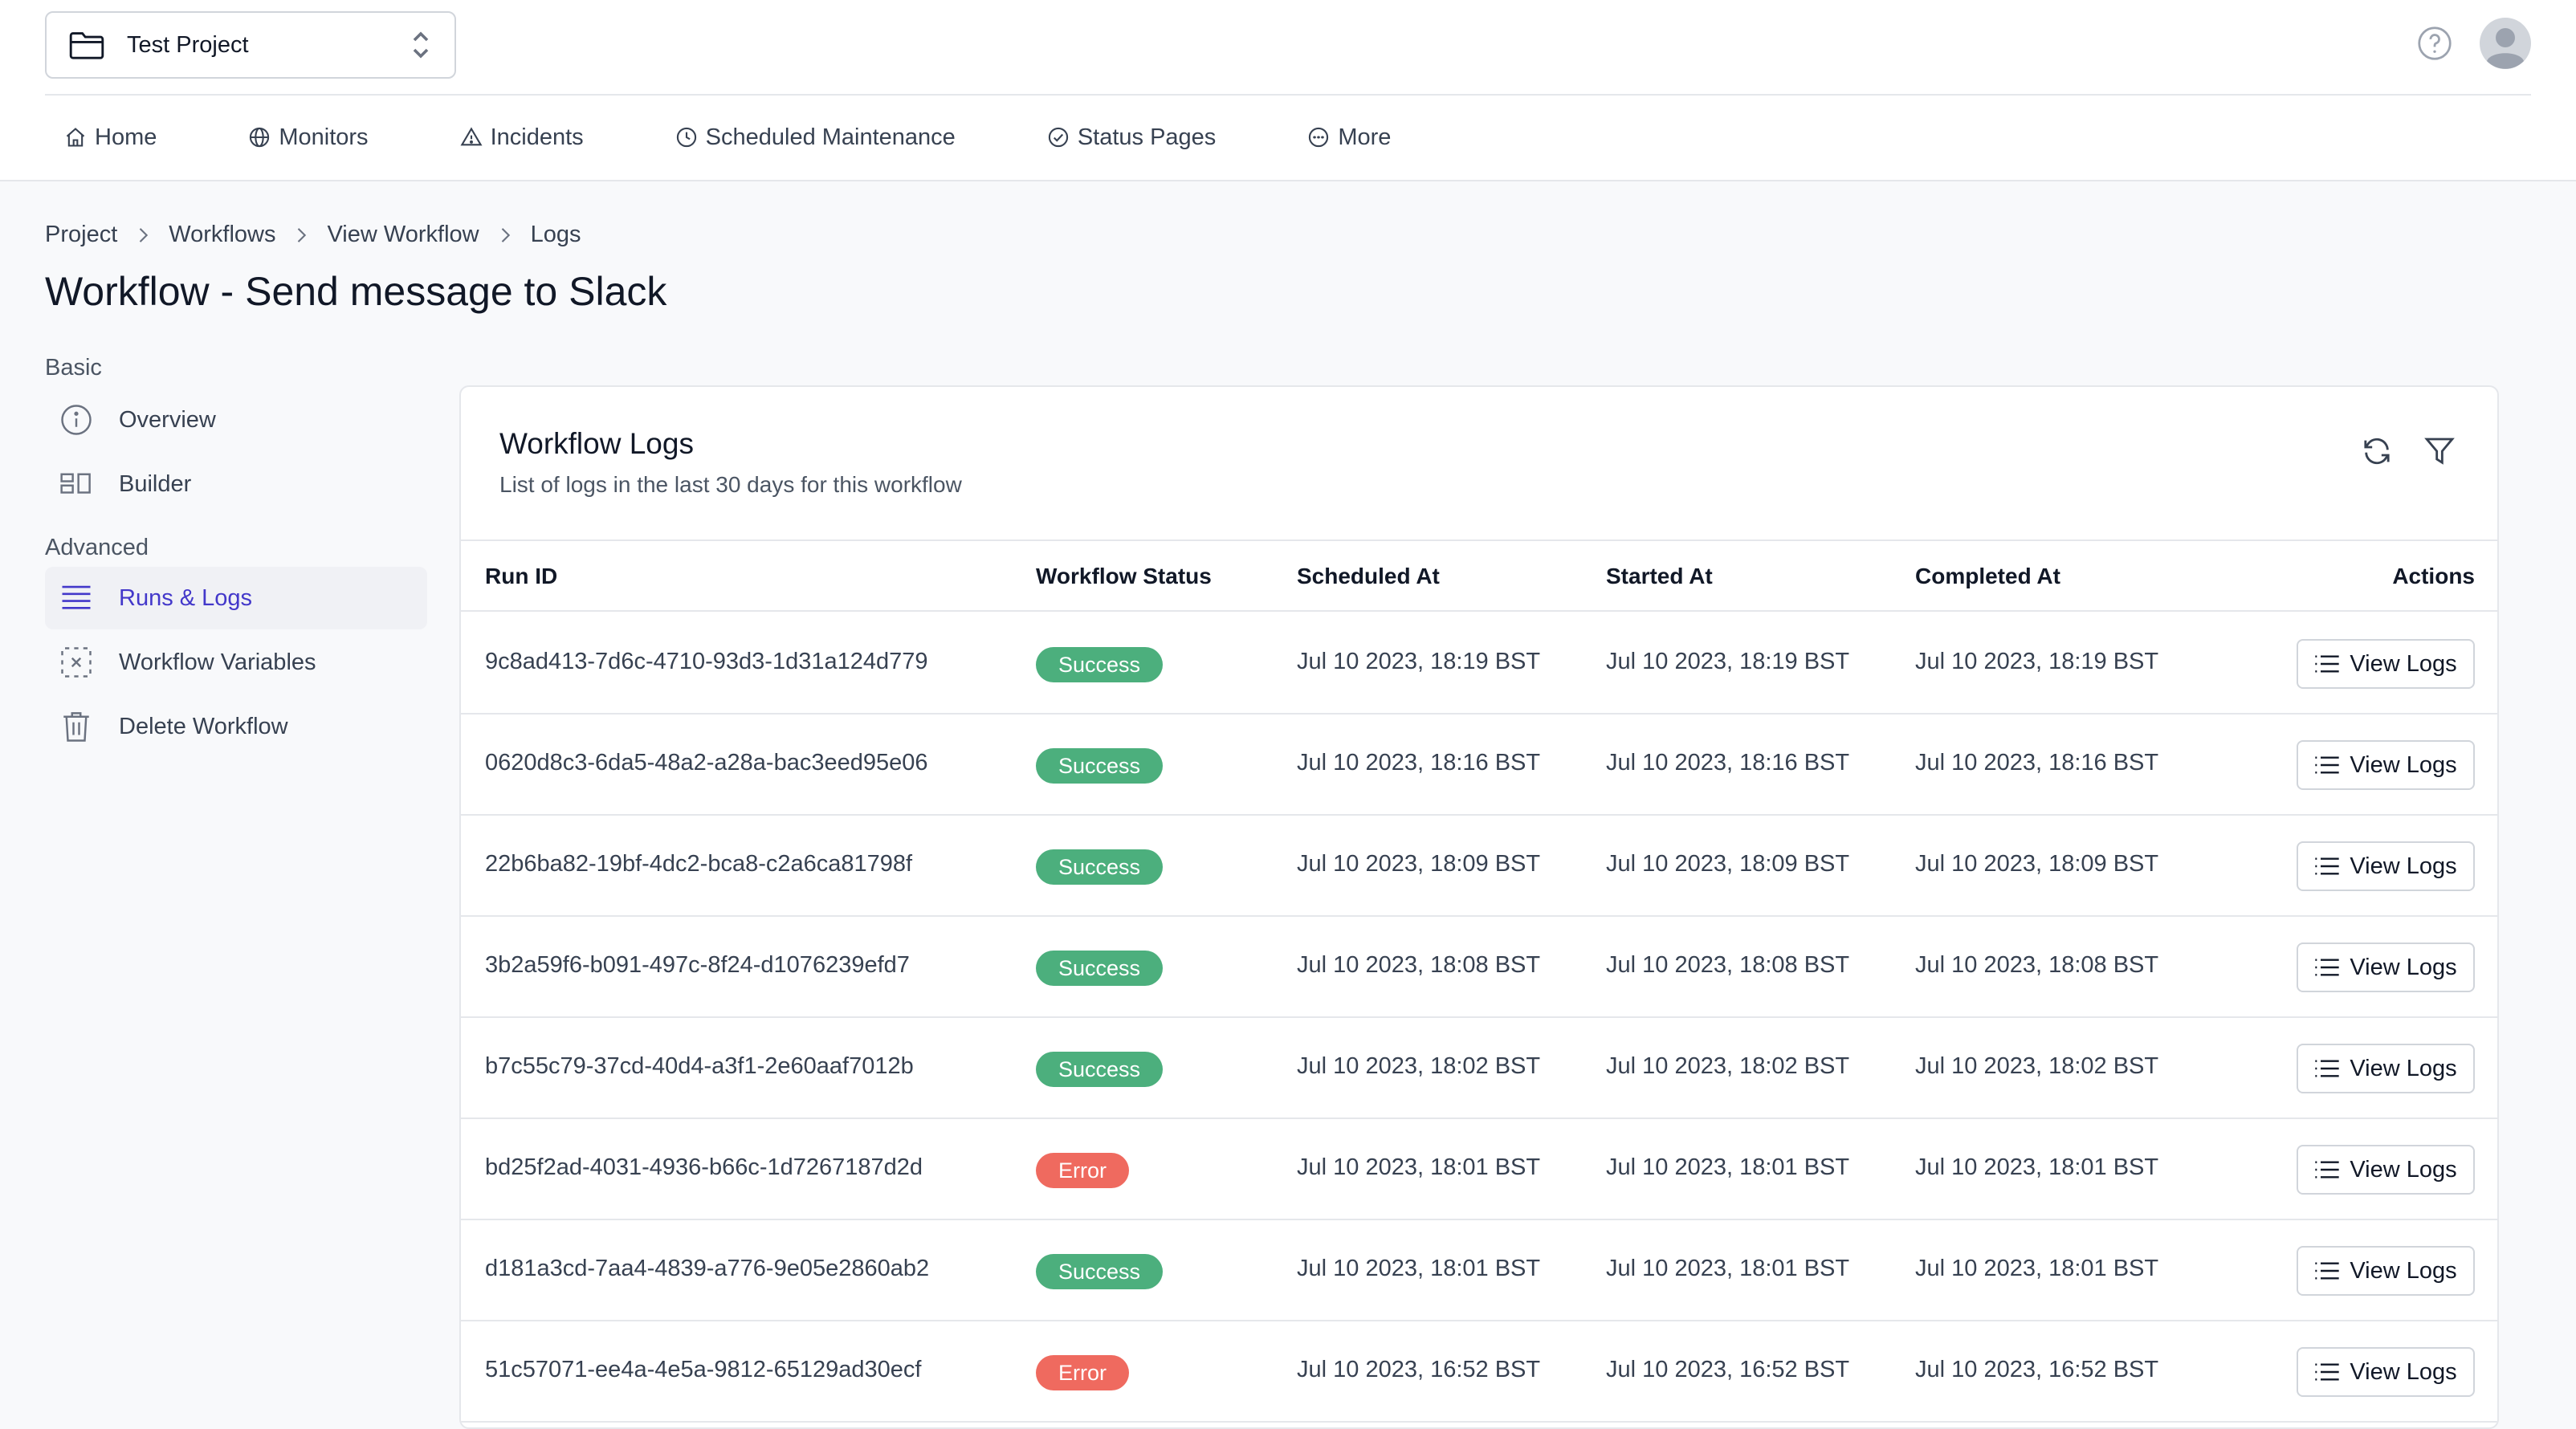 This screenshot has height=1429, width=2576. What do you see at coordinates (73, 368) in the screenshot?
I see `sidebar-section-basic: Basic` at bounding box center [73, 368].